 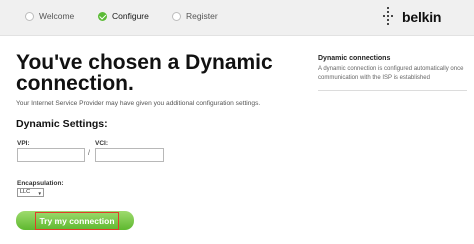 I want to click on brand-name: belkin, so click(x=422, y=17).